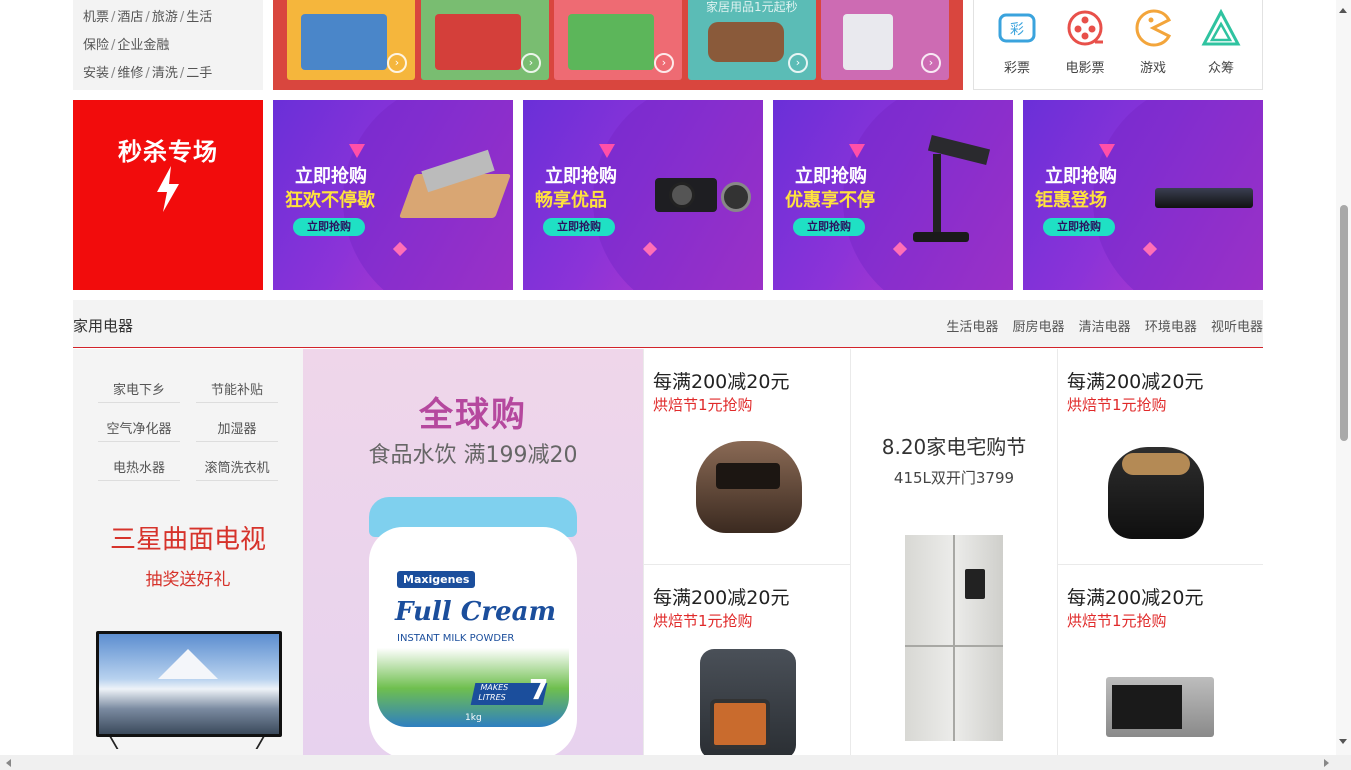 This screenshot has height=770, width=1351. What do you see at coordinates (96, 73) in the screenshot?
I see `service-link: 安装` at bounding box center [96, 73].